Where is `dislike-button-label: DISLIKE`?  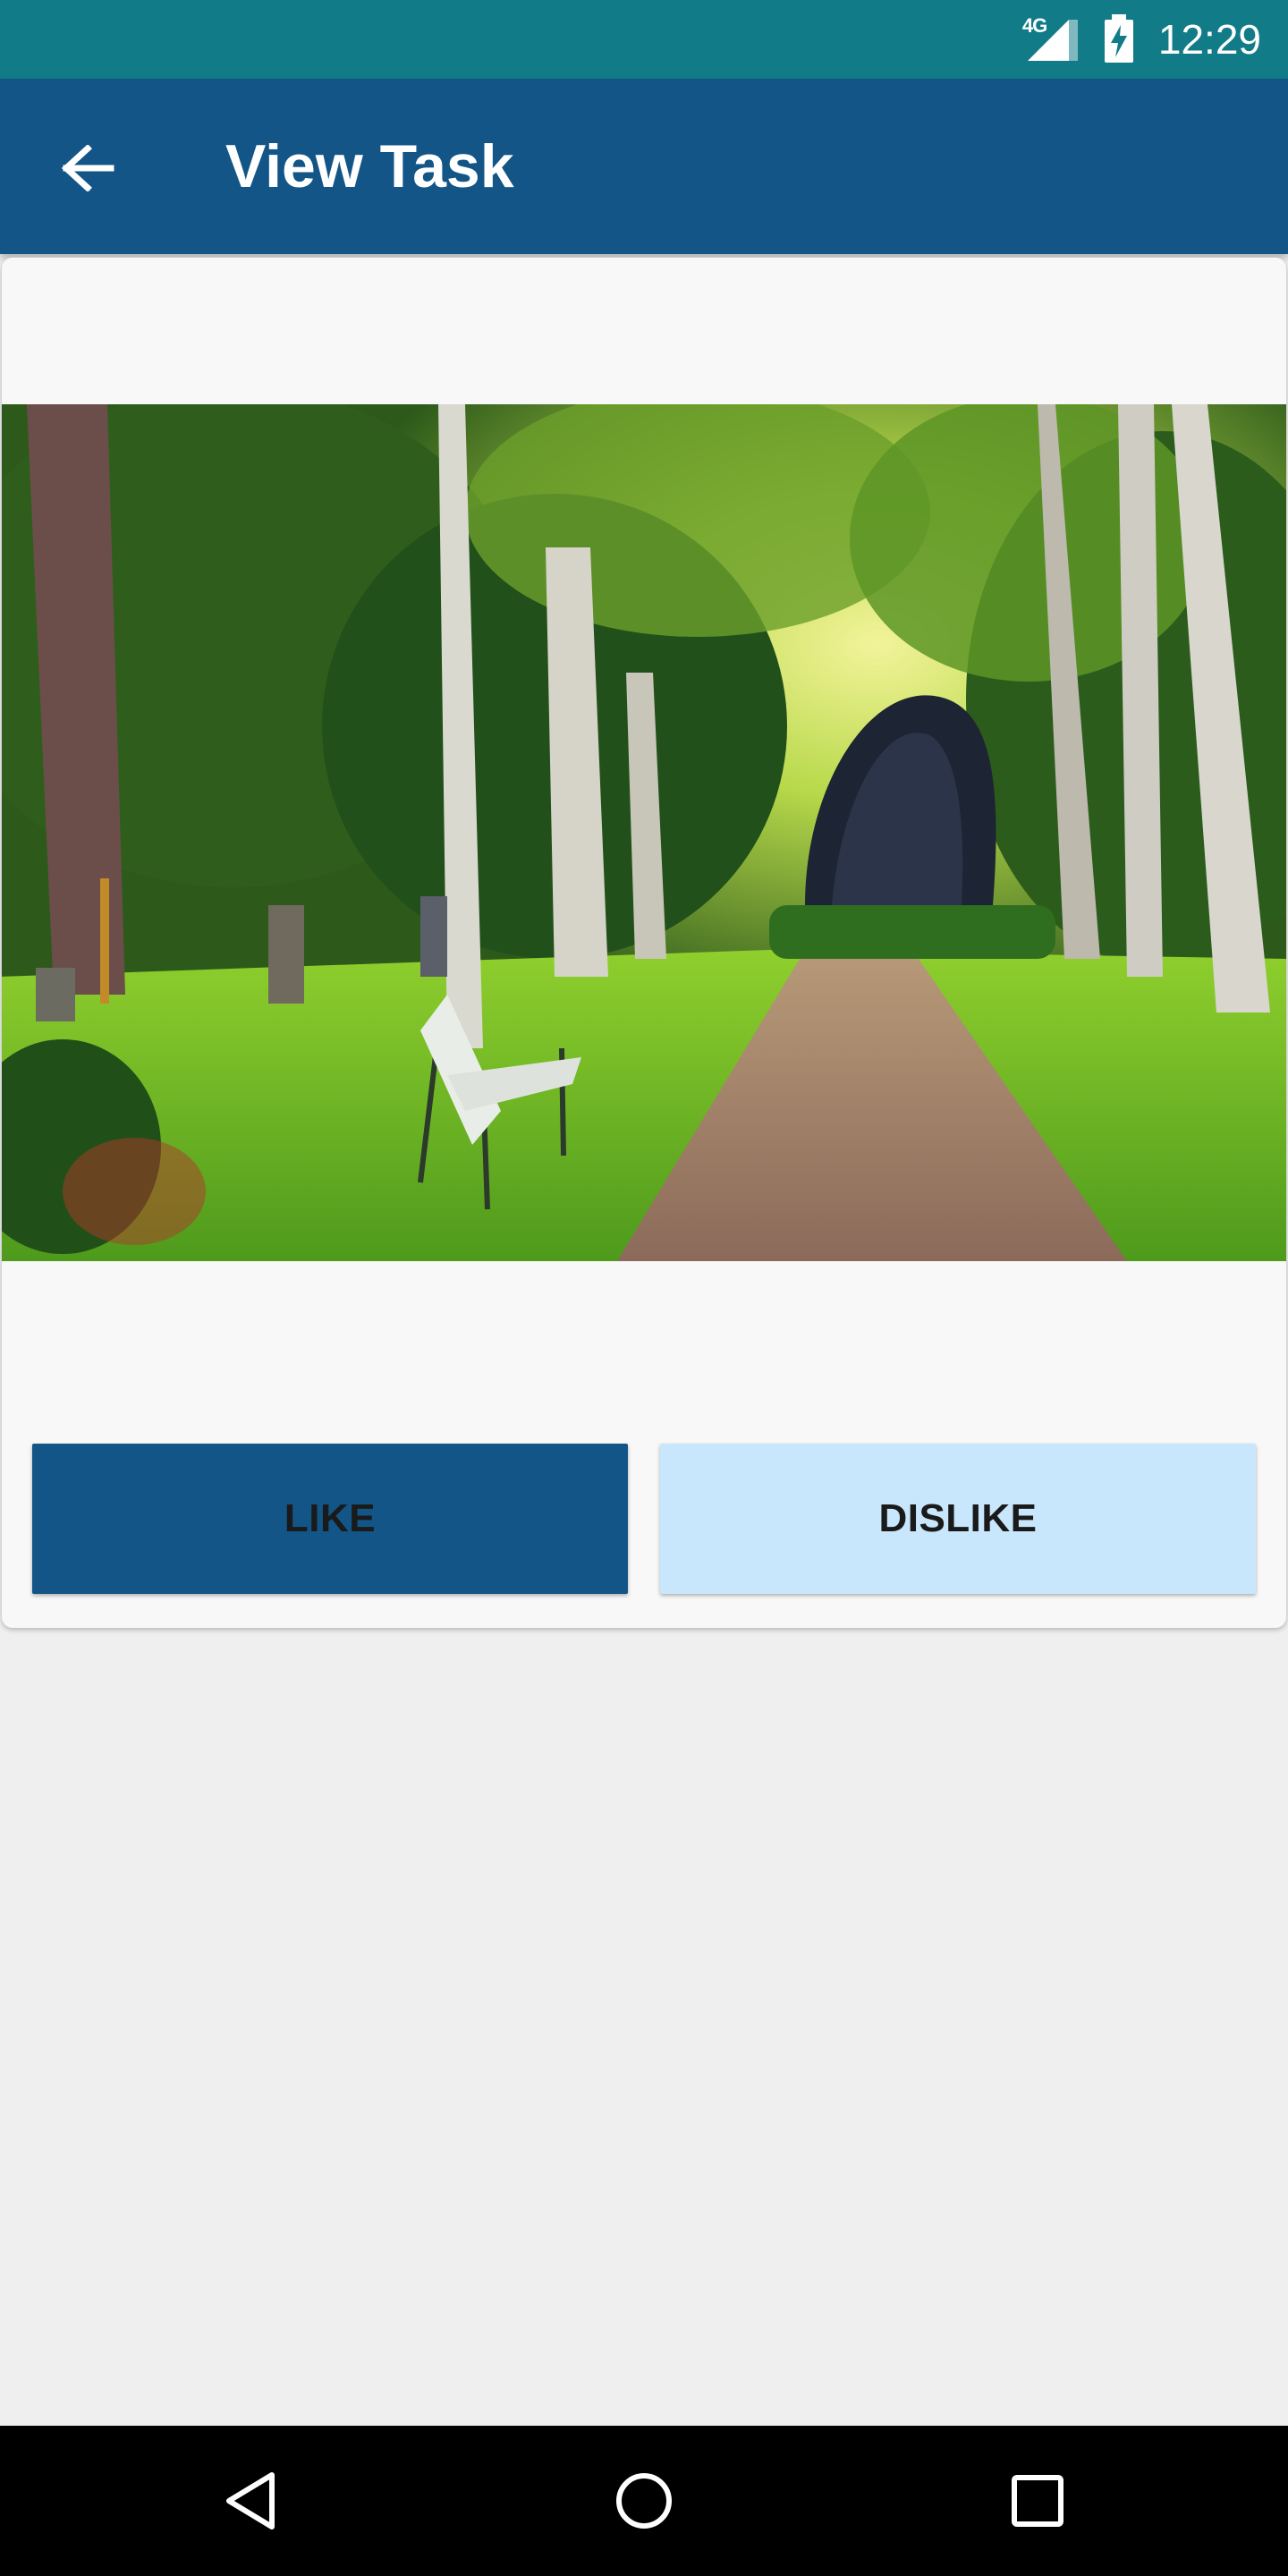 dislike-button-label: DISLIKE is located at coordinates (958, 1518).